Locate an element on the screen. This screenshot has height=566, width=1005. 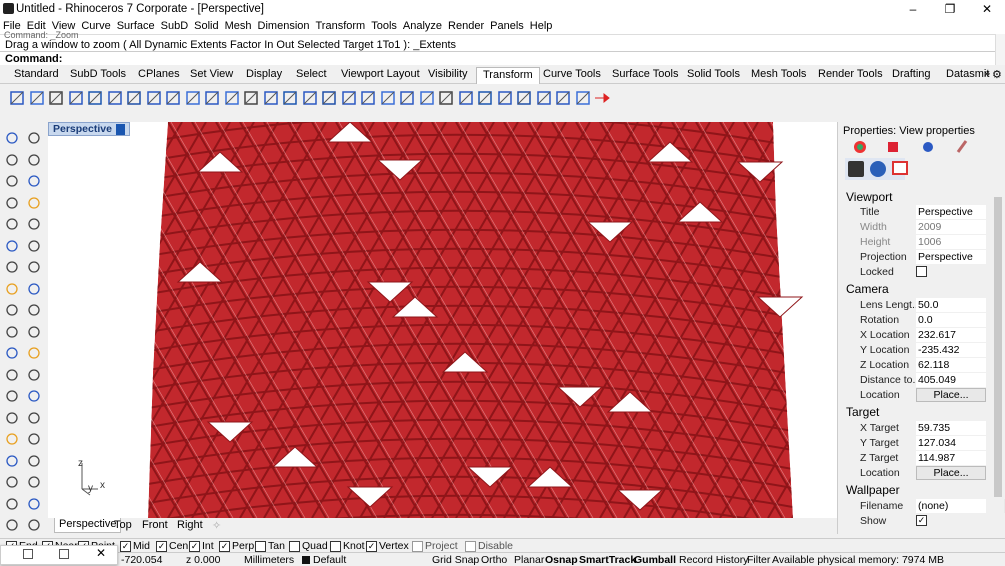
trim-icon is located at coordinates (34, 353).